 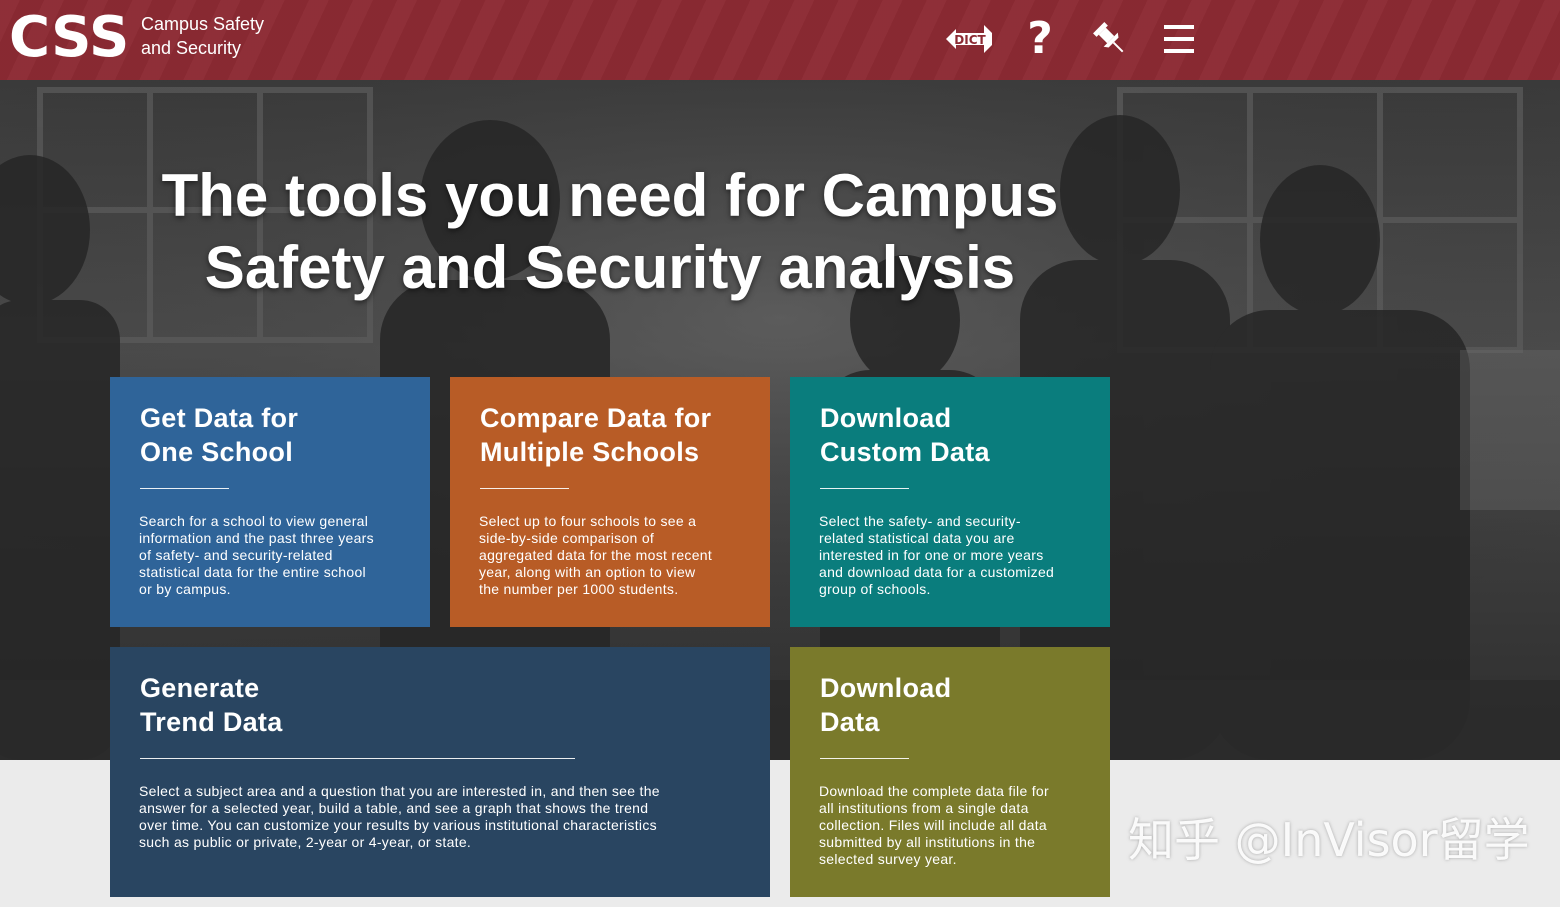 I want to click on tile-title-line2: Data, so click(x=850, y=722).